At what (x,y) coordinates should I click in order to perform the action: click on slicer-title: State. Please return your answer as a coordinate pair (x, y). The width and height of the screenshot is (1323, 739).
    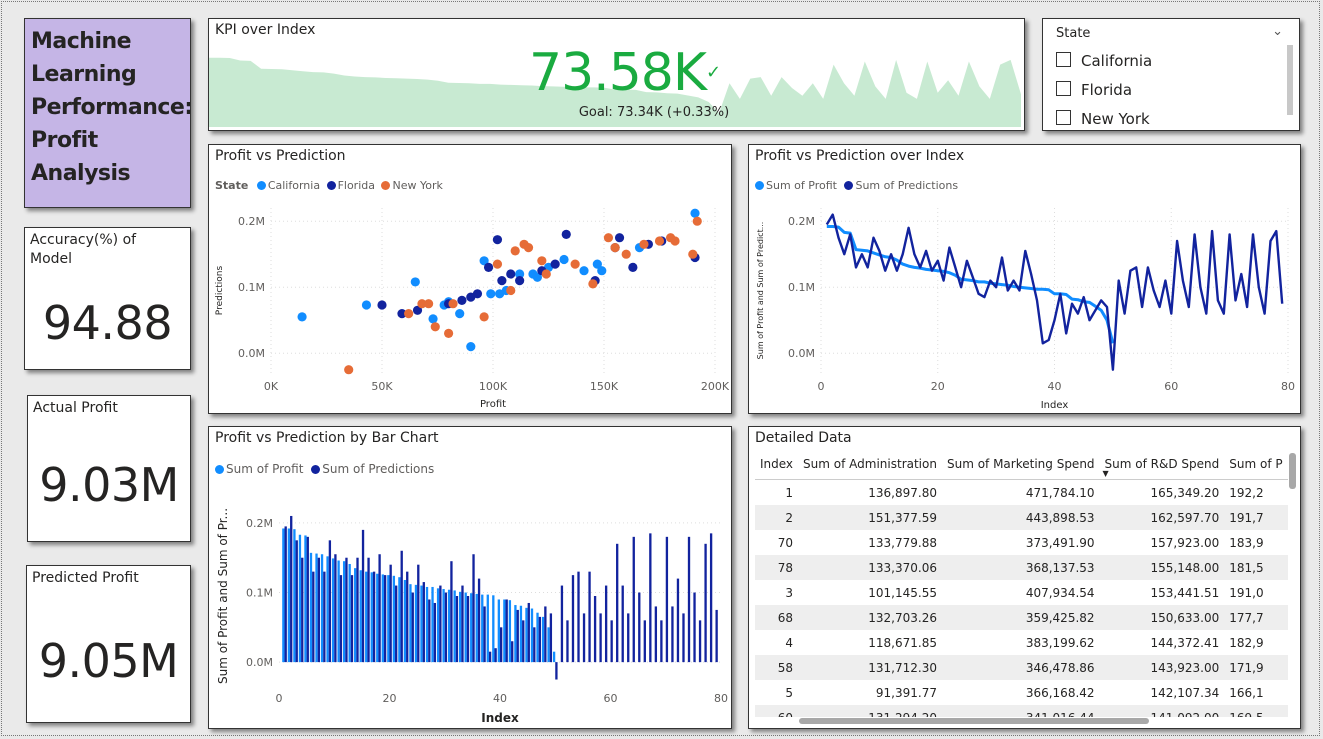
    Looking at the image, I should click on (1073, 33).